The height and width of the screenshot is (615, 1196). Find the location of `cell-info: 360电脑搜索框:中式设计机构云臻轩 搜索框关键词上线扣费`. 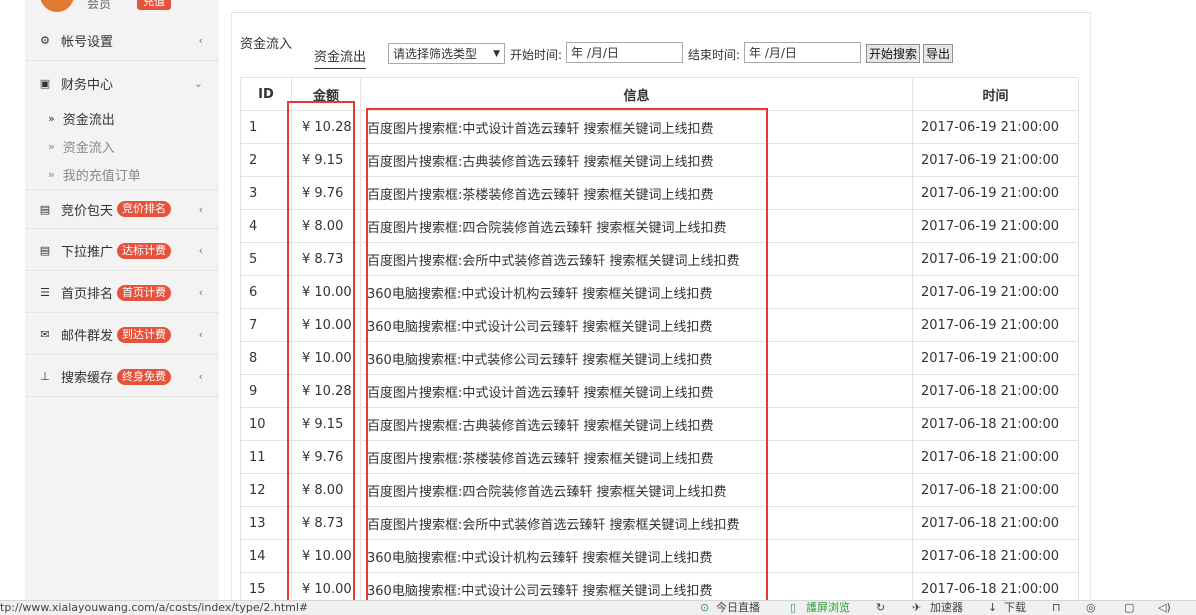

cell-info: 360电脑搜索框:中式设计机构云臻轩 搜索框关键词上线扣费 is located at coordinates (636, 556).